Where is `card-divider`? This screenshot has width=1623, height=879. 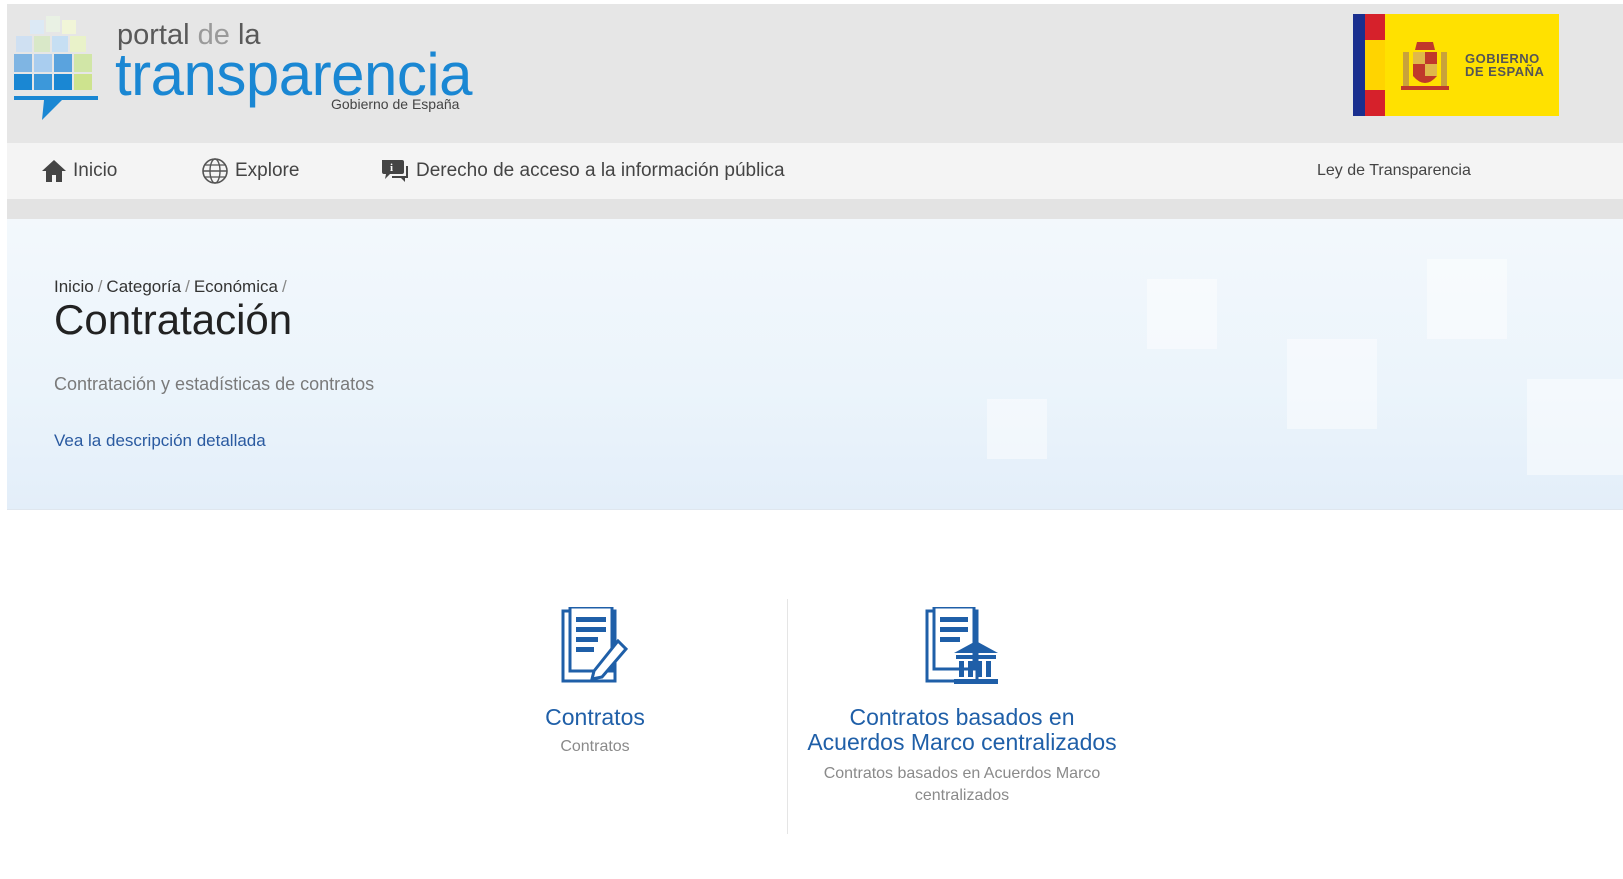
card-divider is located at coordinates (787, 716).